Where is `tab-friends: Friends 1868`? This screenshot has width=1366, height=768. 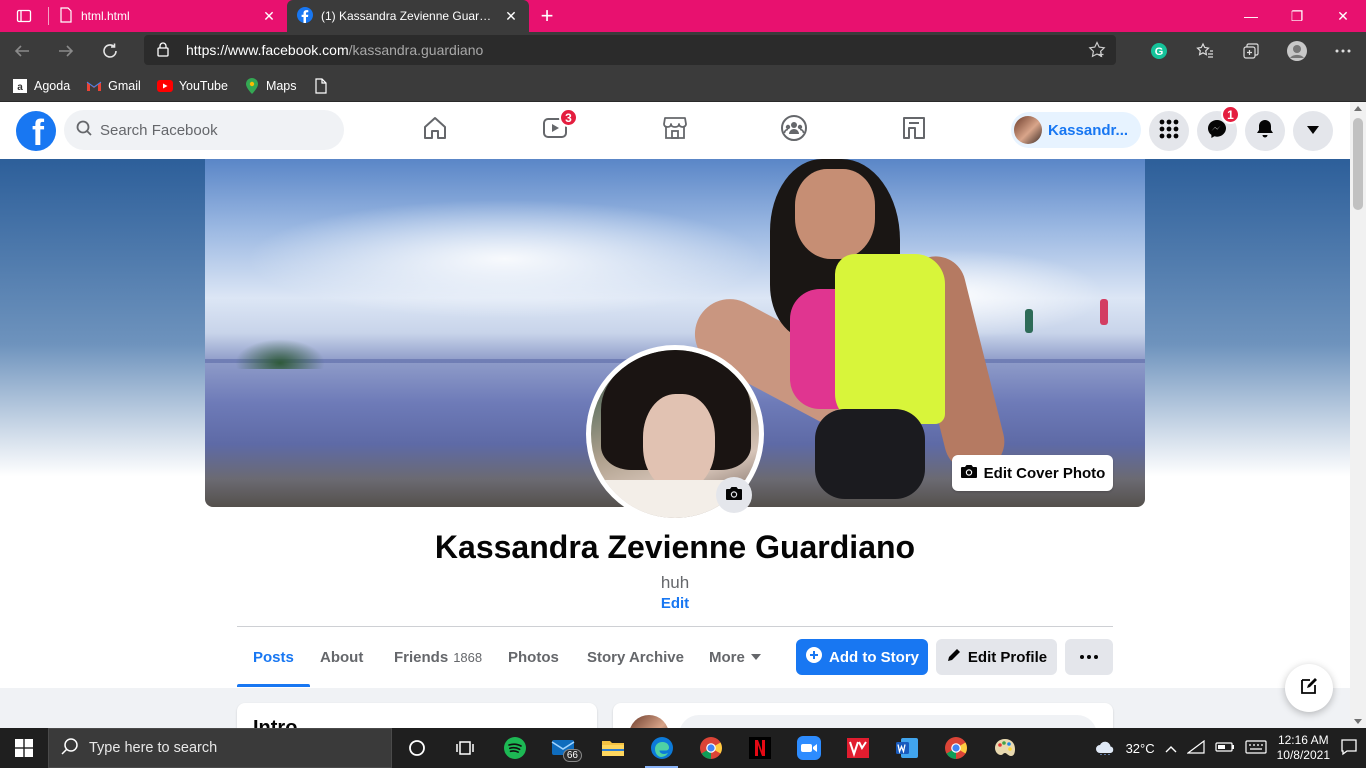 tab-friends: Friends 1868 is located at coordinates (438, 657).